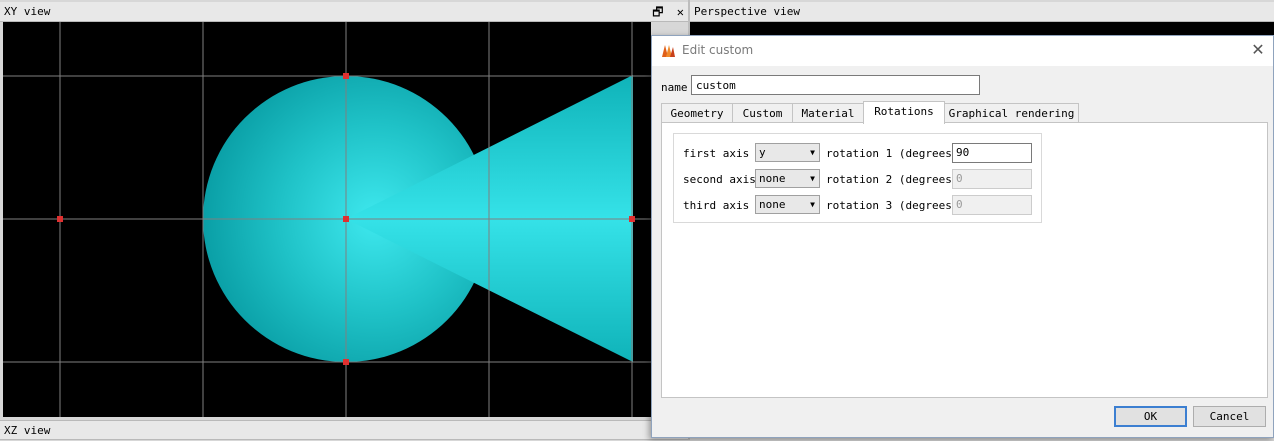 The height and width of the screenshot is (441, 1274). Describe the element at coordinates (60, 219) in the screenshot. I see `handle-left` at that location.